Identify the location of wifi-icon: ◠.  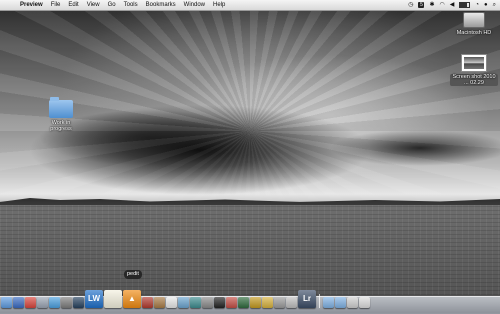
(442, 5).